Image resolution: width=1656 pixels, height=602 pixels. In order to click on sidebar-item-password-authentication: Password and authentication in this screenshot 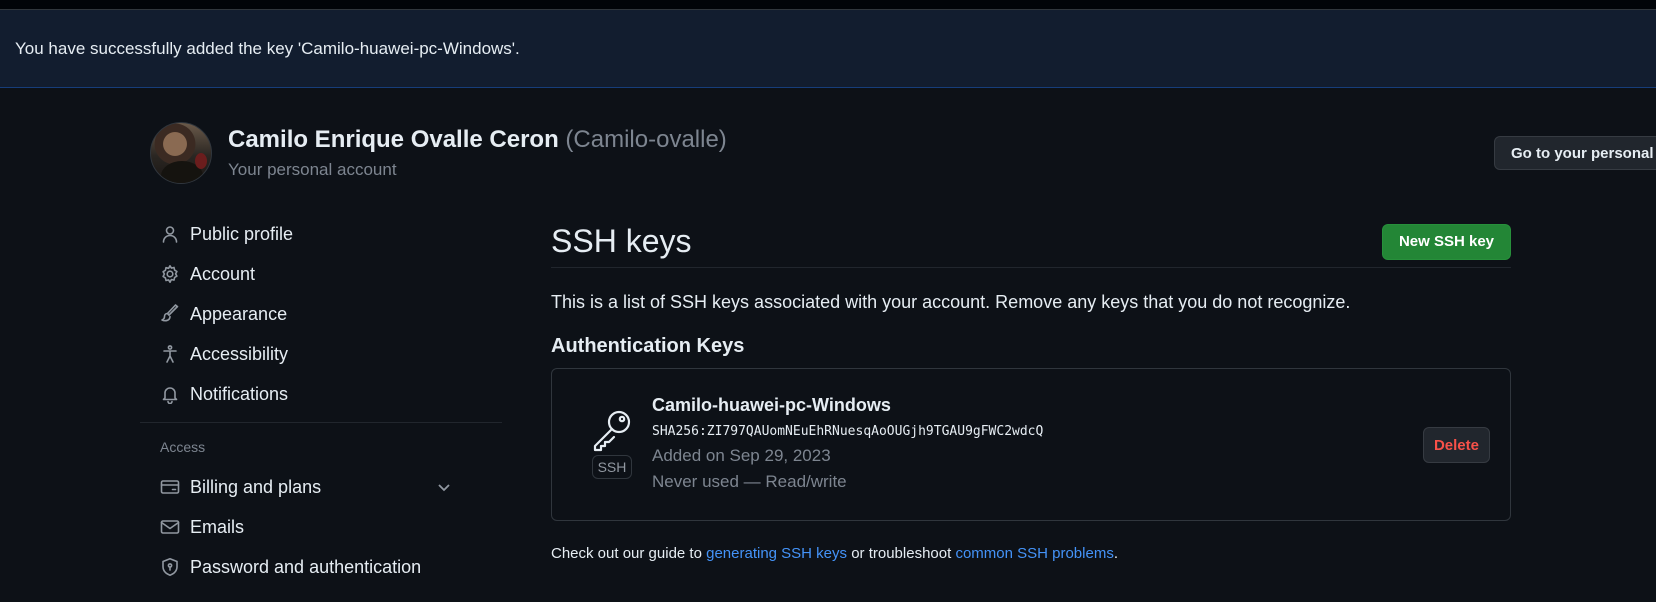, I will do `click(321, 567)`.